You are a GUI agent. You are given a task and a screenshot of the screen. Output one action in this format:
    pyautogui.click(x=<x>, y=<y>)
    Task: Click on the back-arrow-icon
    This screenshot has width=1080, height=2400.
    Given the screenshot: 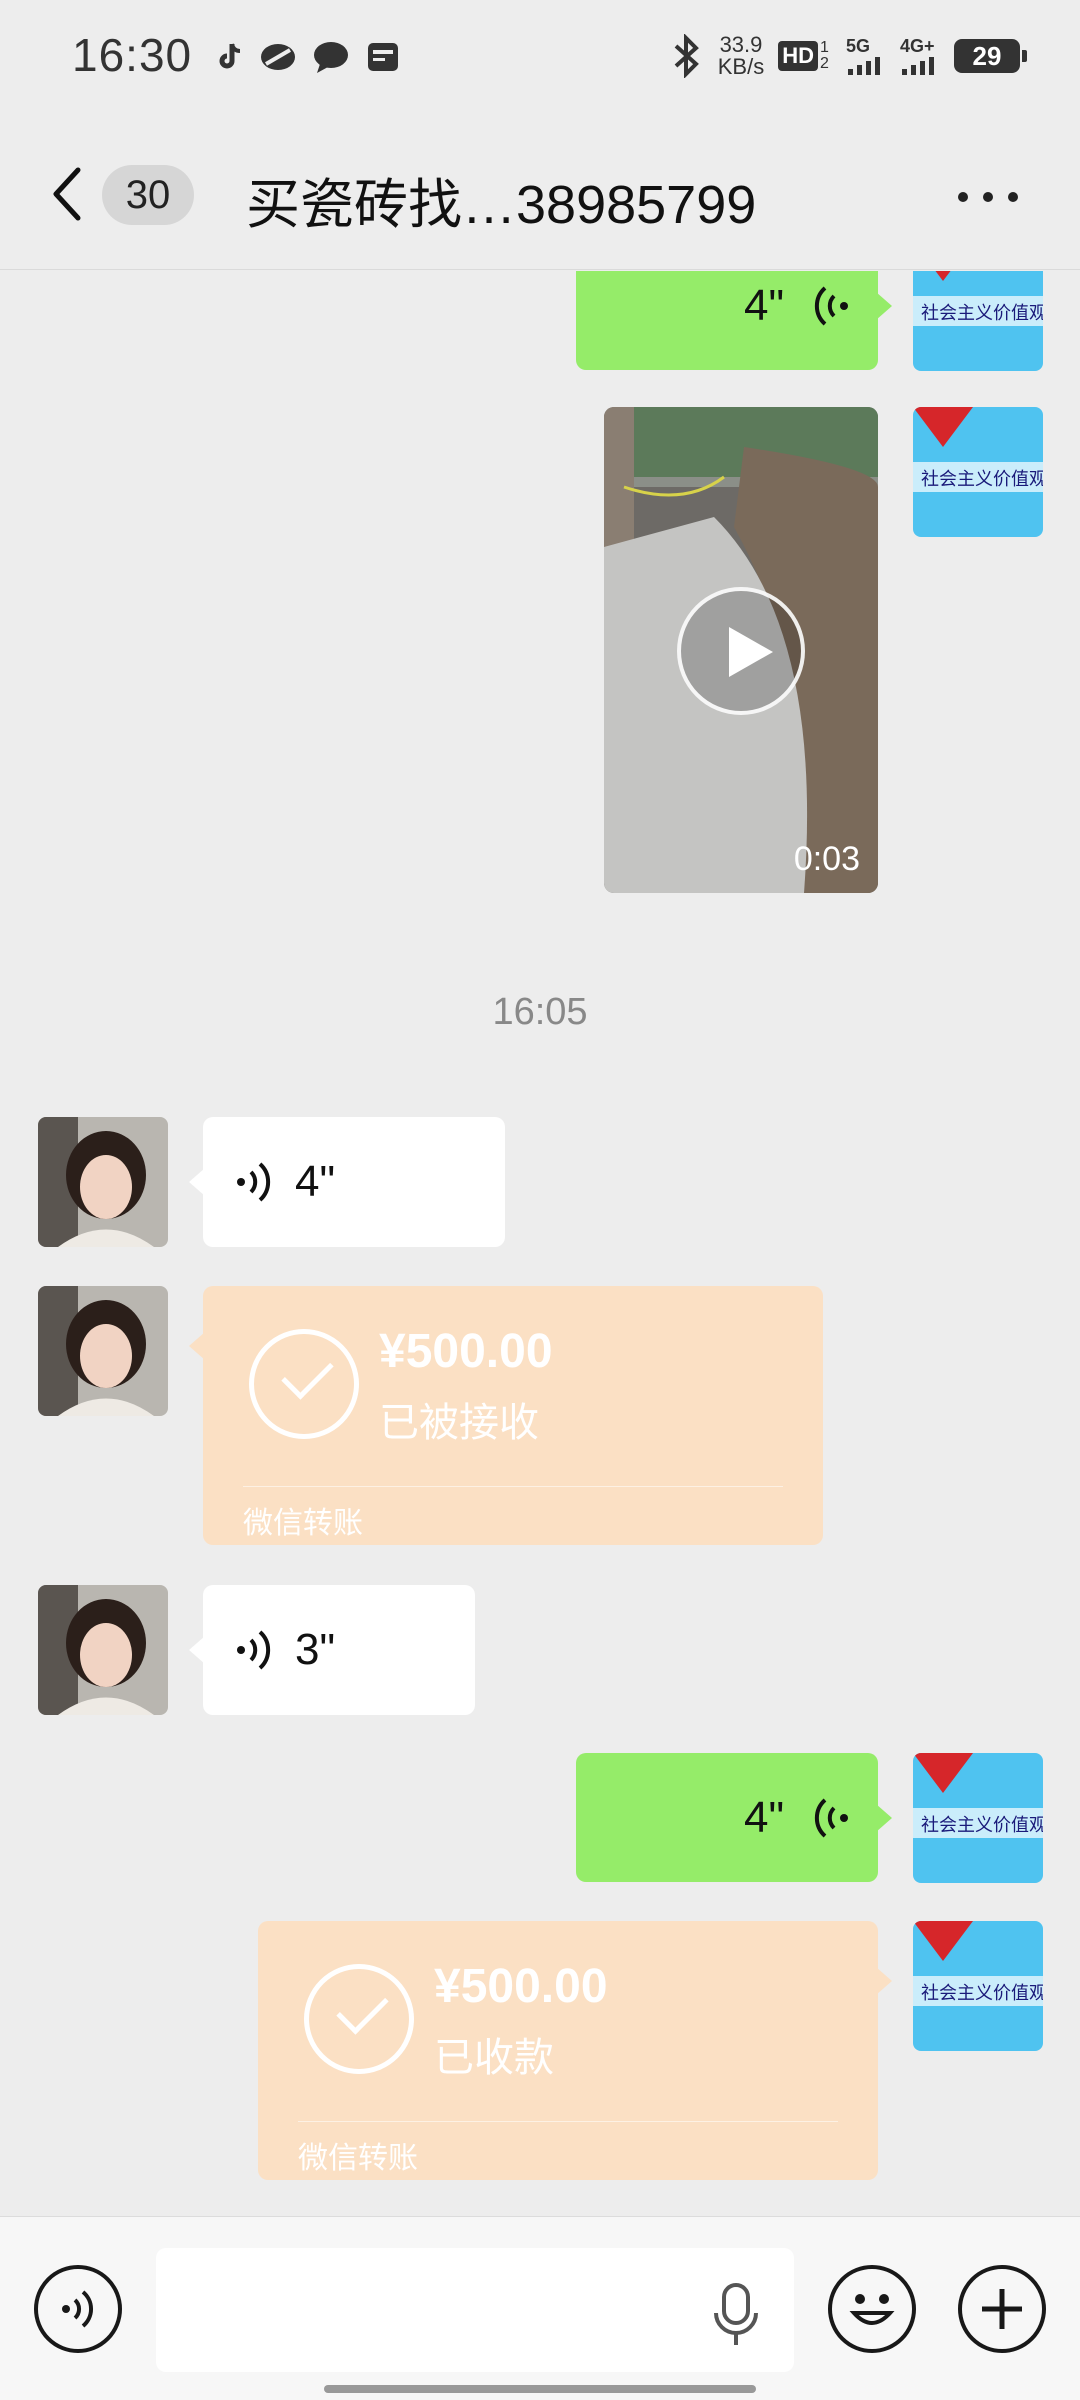 What is the action you would take?
    pyautogui.click(x=66, y=194)
    